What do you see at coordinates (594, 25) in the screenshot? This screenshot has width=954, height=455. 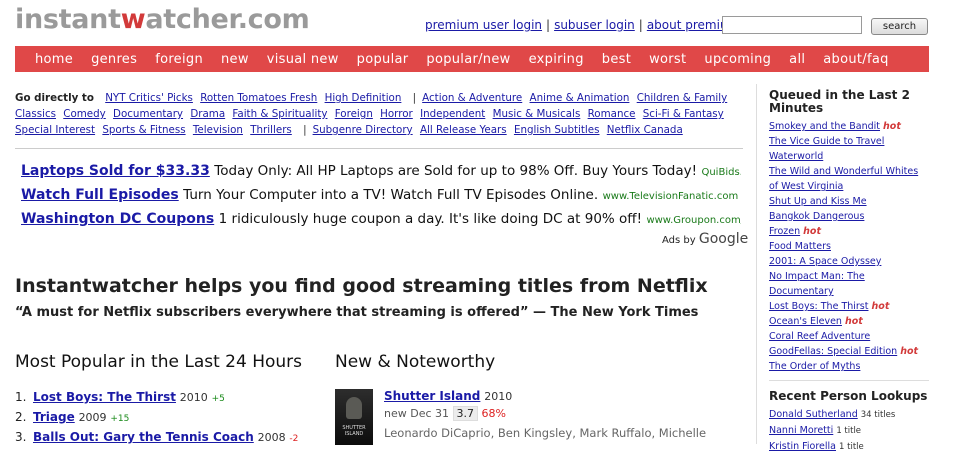 I see `subuser-login-link: subuser login` at bounding box center [594, 25].